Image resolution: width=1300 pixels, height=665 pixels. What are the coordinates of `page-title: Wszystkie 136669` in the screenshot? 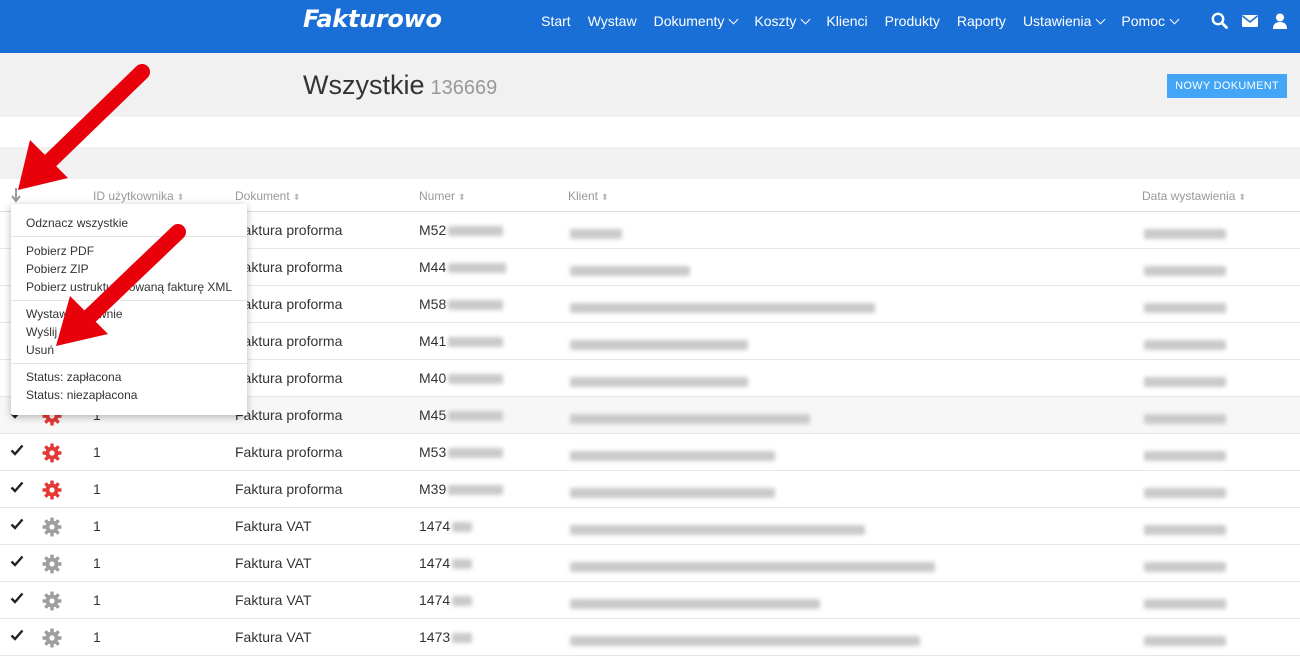 It's located at (400, 85).